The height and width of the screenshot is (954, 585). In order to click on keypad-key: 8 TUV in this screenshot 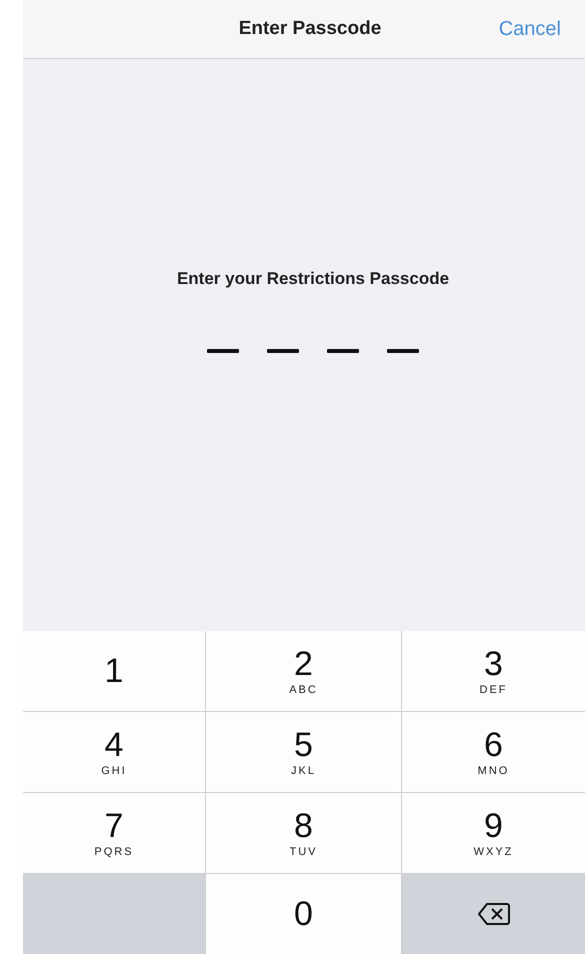, I will do `click(303, 833)`.